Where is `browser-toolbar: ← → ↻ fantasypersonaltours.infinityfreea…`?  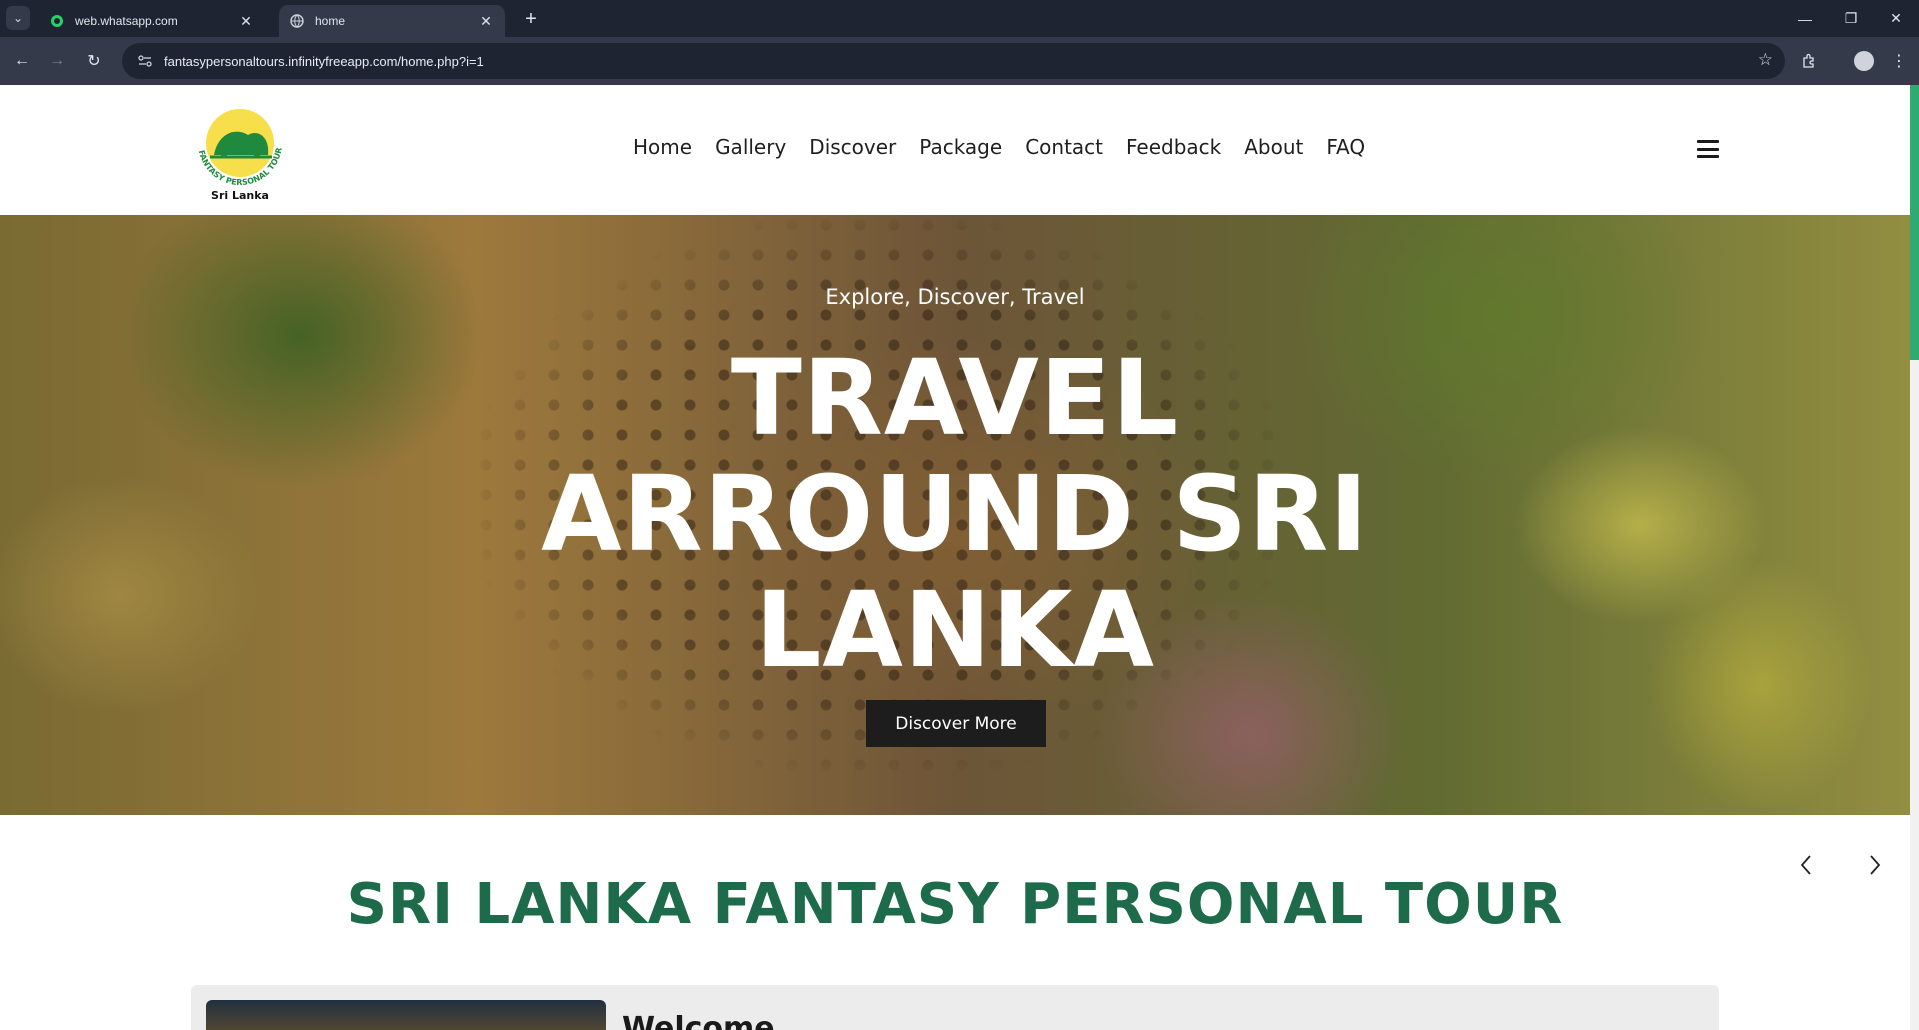
browser-toolbar: ← → ↻ fantasypersonaltours.infinityfreea… is located at coordinates (959, 61).